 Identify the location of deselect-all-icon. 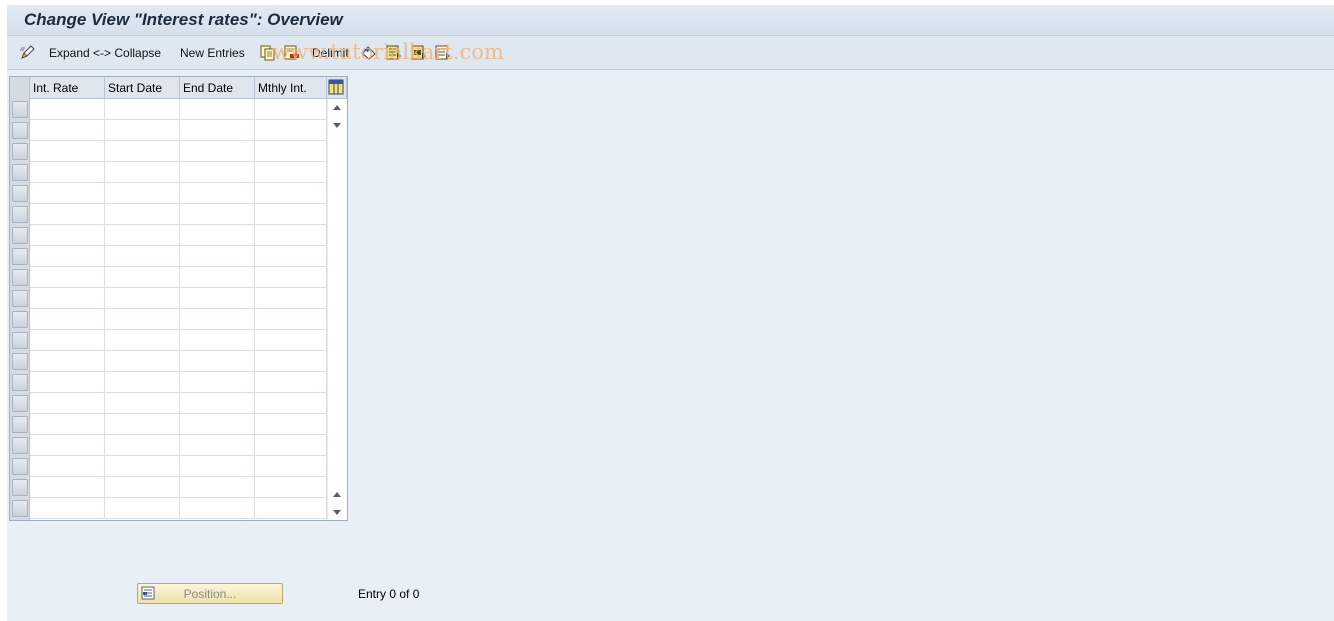
(442, 52).